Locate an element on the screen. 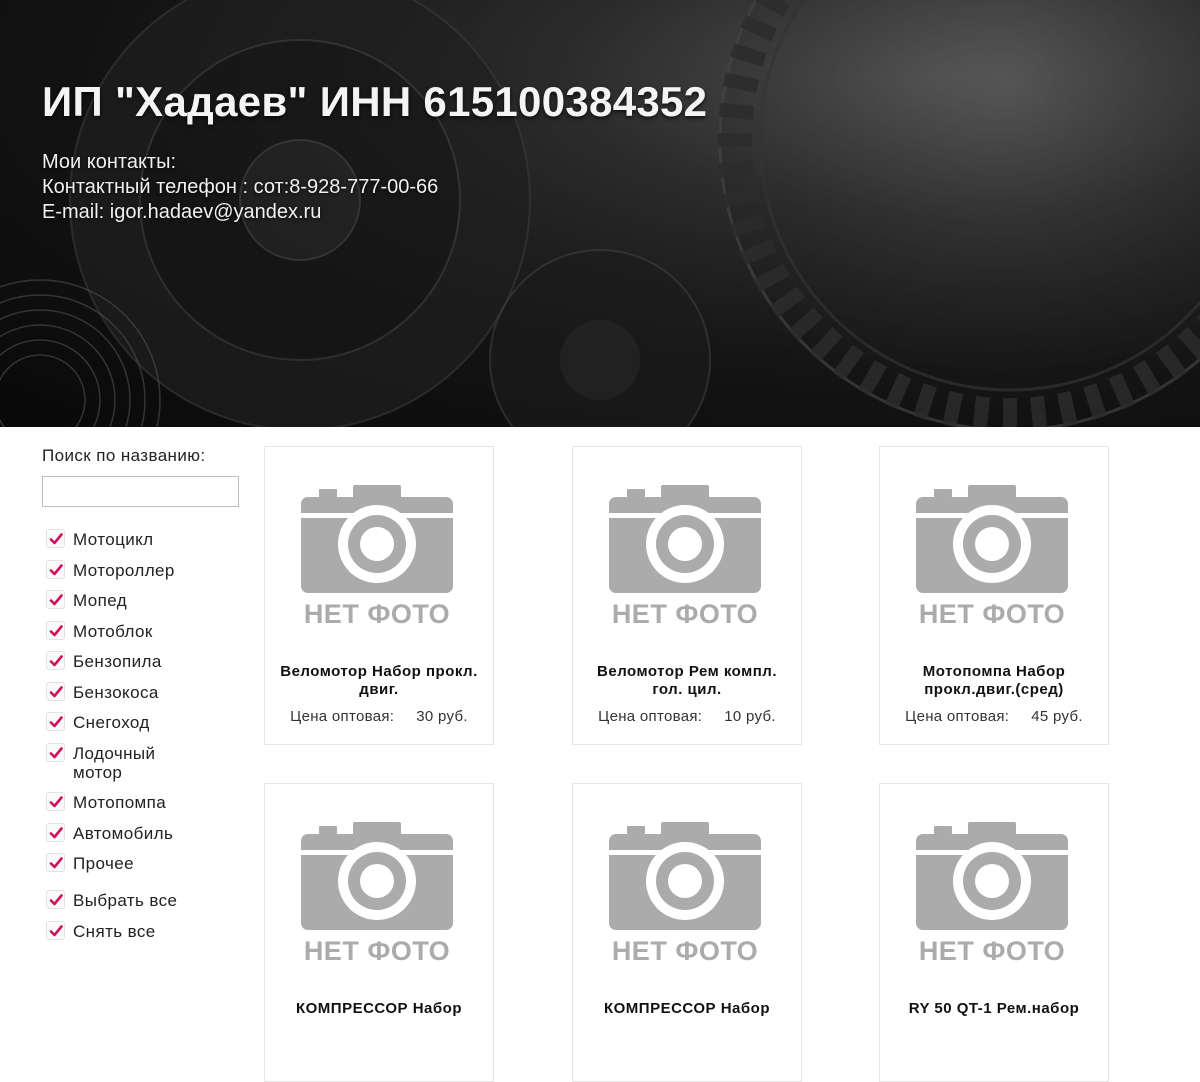 This screenshot has width=1200, height=1082. filter-label: Мотопомпа is located at coordinates (120, 802).